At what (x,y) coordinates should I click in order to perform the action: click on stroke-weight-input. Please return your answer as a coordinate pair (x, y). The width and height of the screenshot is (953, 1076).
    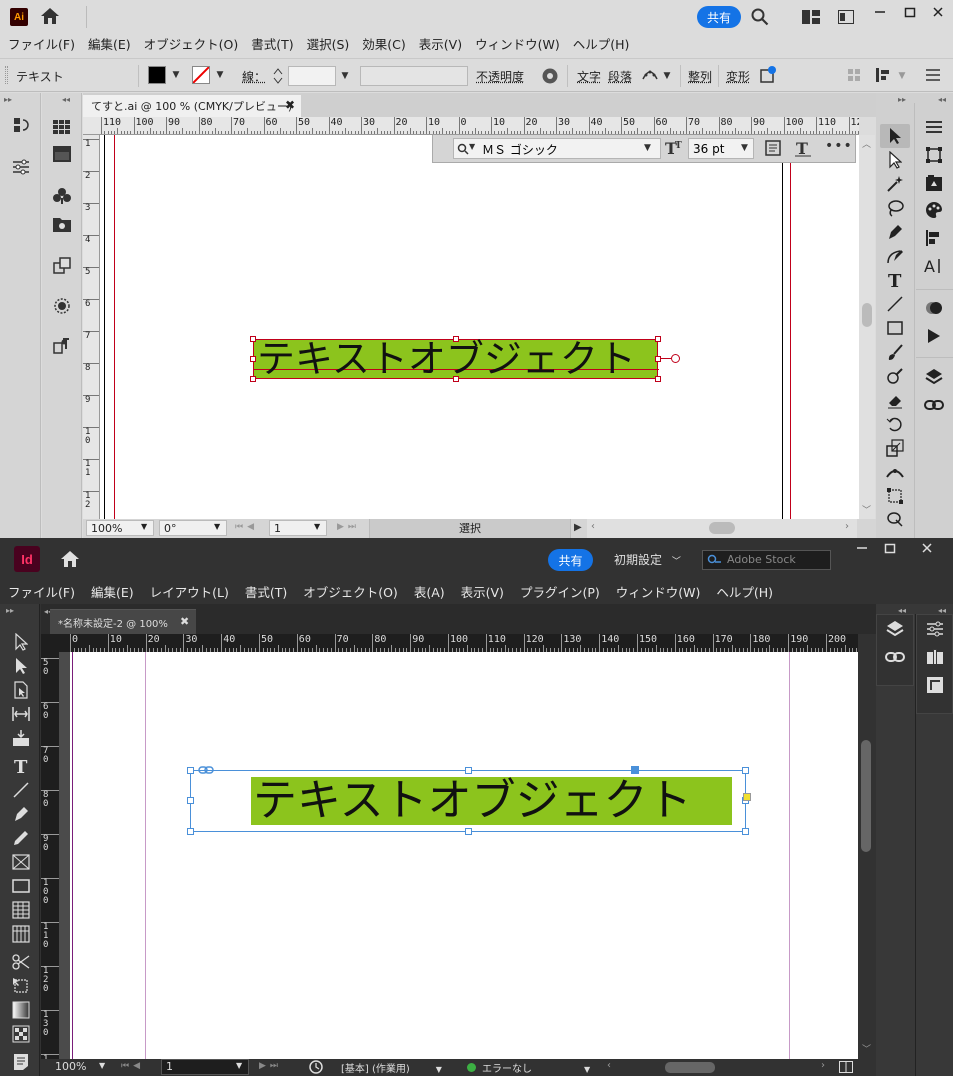
    Looking at the image, I should click on (312, 76).